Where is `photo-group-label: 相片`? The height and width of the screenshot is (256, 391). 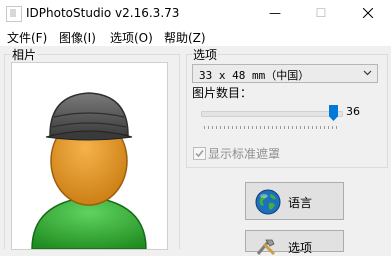 photo-group-label: 相片 is located at coordinates (24, 54).